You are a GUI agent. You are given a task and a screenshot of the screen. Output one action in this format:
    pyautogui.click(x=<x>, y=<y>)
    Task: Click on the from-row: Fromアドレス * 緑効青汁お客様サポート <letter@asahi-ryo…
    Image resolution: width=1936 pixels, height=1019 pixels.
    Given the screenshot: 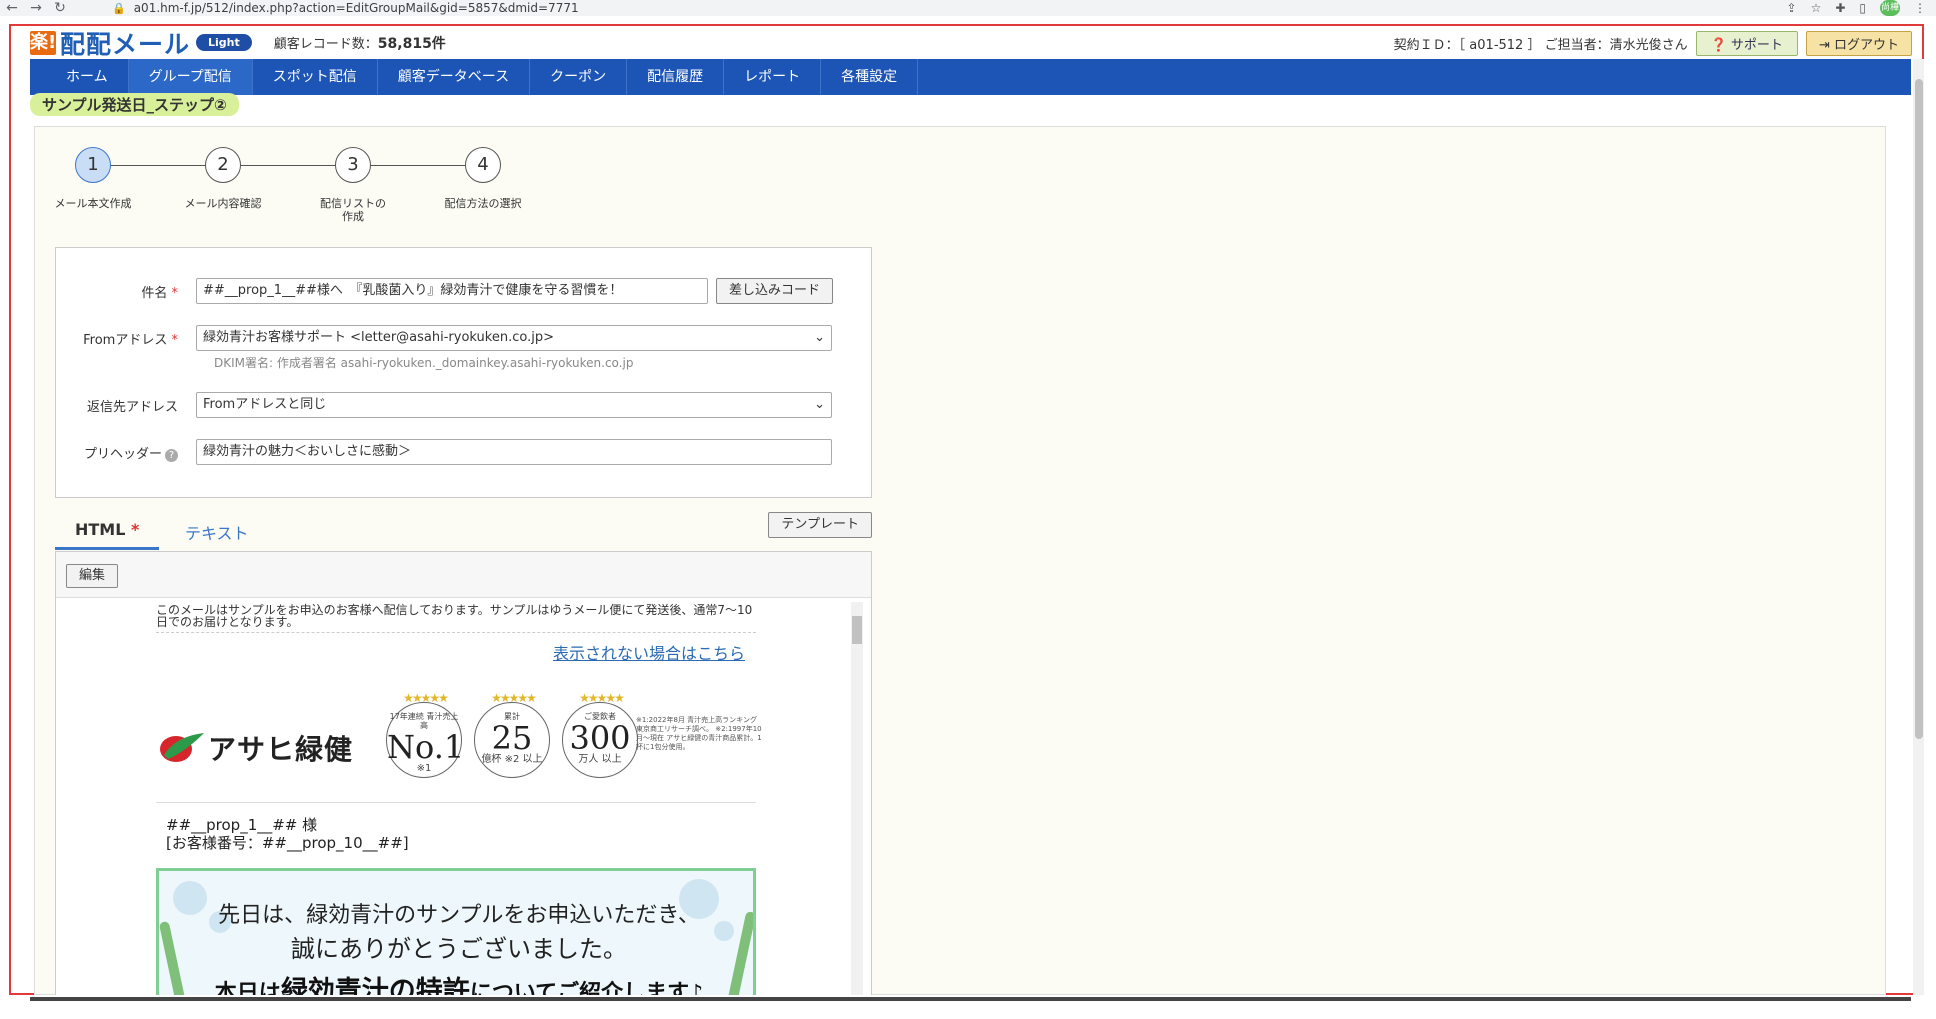 What is the action you would take?
    pyautogui.click(x=464, y=338)
    